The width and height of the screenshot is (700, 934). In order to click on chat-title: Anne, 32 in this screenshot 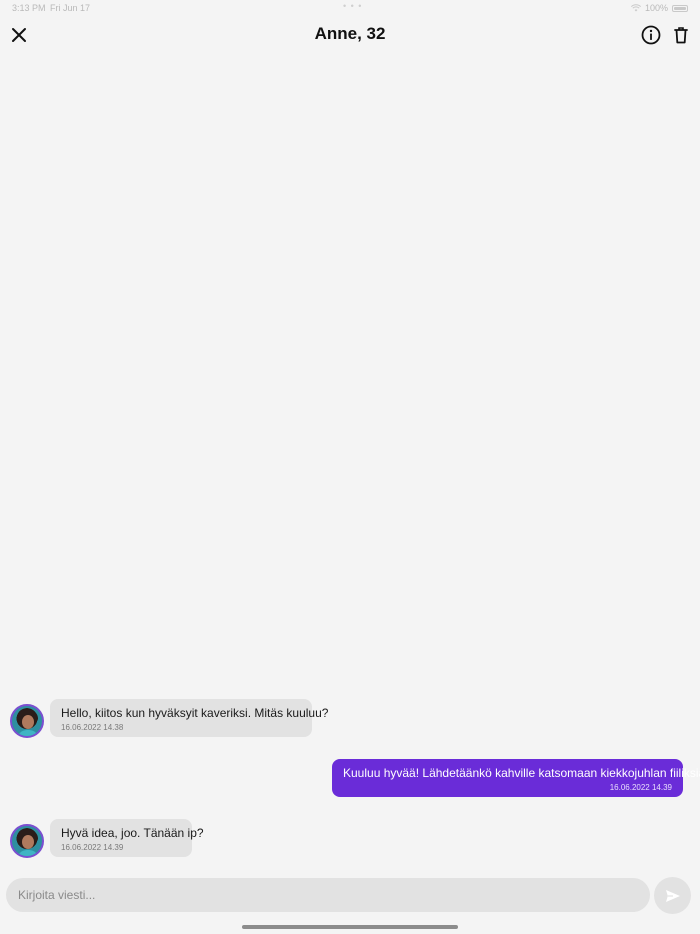, I will do `click(350, 33)`.